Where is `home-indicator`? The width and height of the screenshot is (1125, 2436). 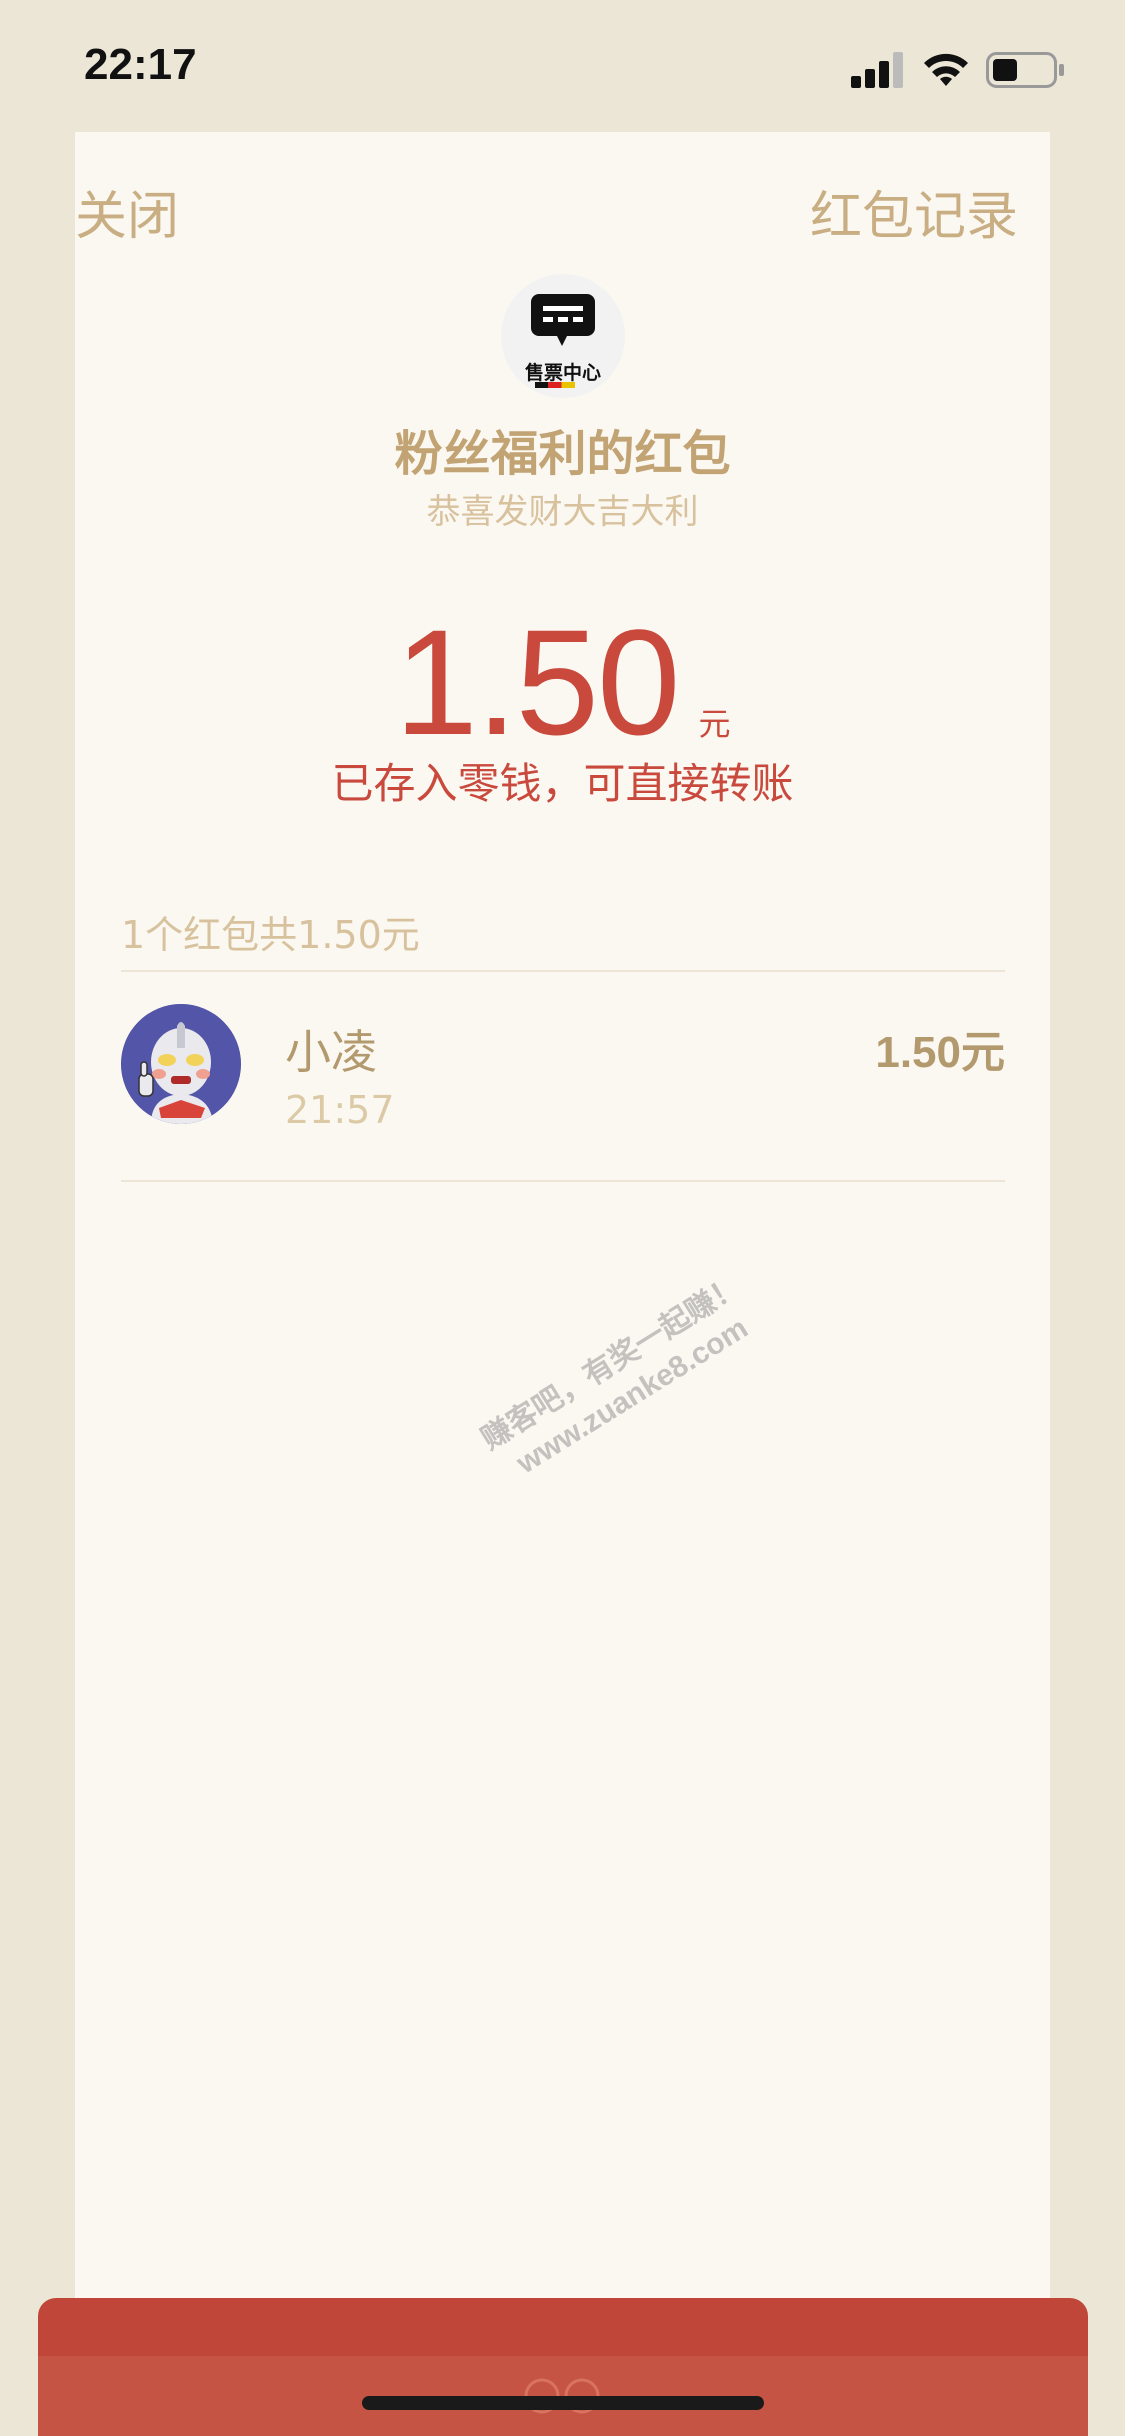 home-indicator is located at coordinates (563, 2403).